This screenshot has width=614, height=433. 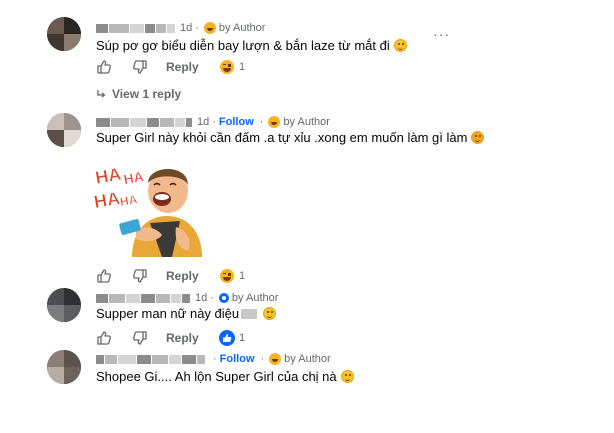 I want to click on view-replies-button: View 1 reply, so click(x=138, y=94).